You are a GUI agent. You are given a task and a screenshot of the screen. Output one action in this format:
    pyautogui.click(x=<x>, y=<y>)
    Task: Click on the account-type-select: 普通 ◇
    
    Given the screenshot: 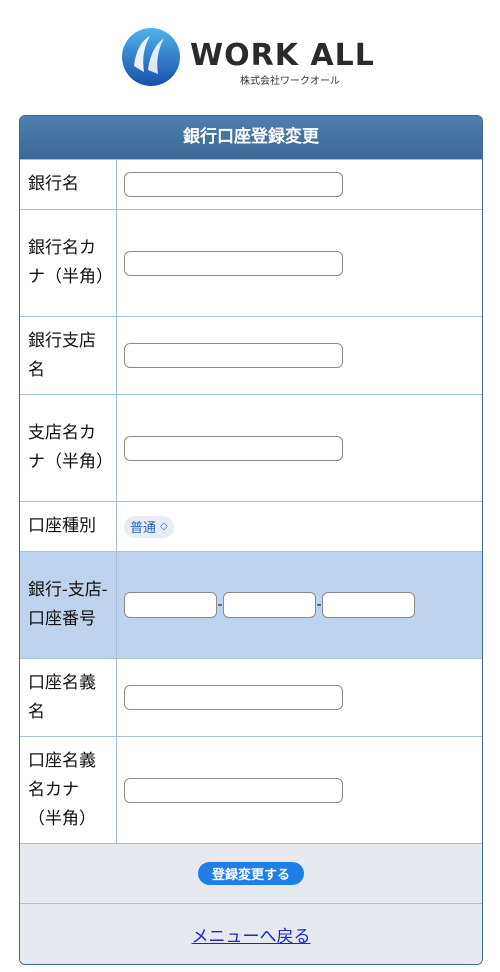 What is the action you would take?
    pyautogui.click(x=149, y=526)
    